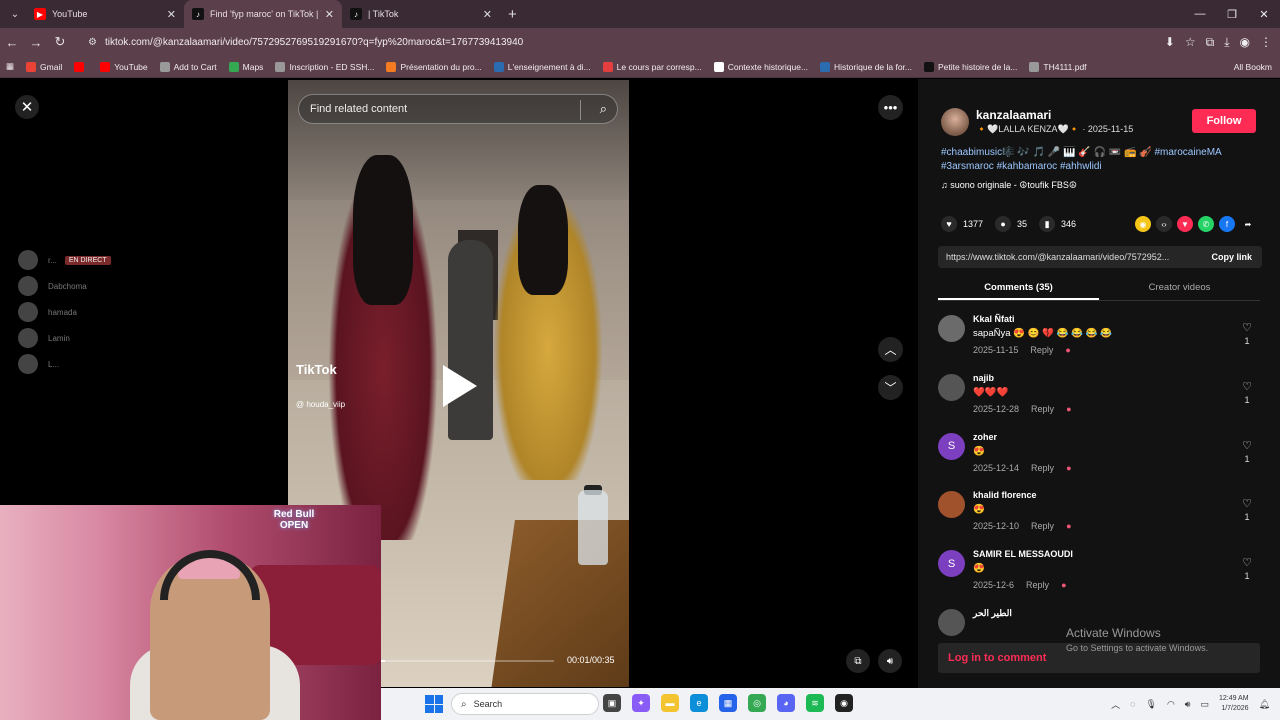 This screenshot has width=1280, height=720. I want to click on previous-video-icon: ︿, so click(890, 349).